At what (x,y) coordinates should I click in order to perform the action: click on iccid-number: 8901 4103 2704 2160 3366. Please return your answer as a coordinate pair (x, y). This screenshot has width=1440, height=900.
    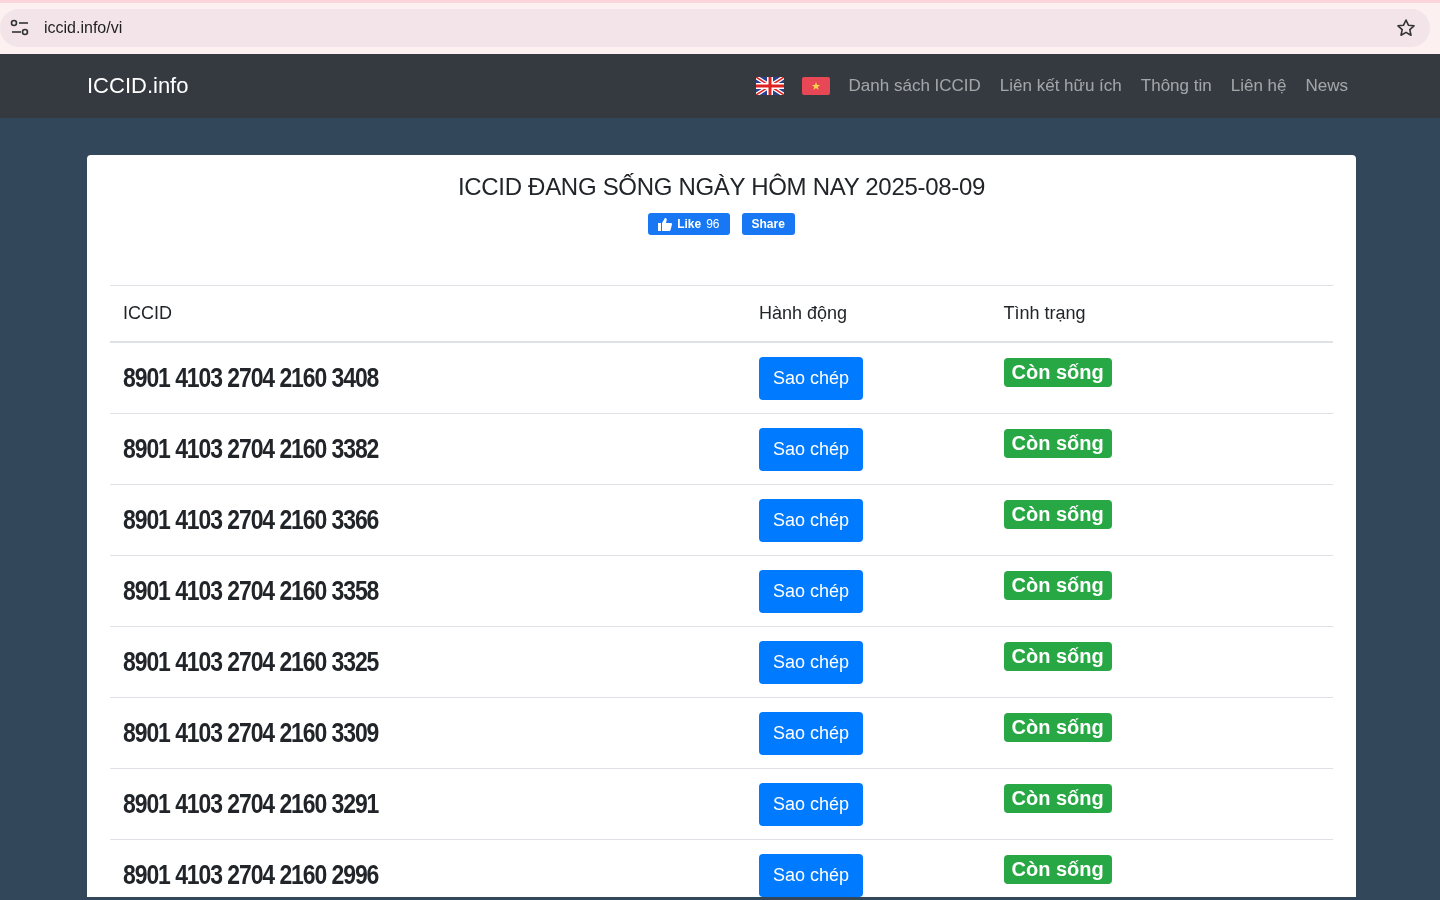
    Looking at the image, I should click on (251, 520).